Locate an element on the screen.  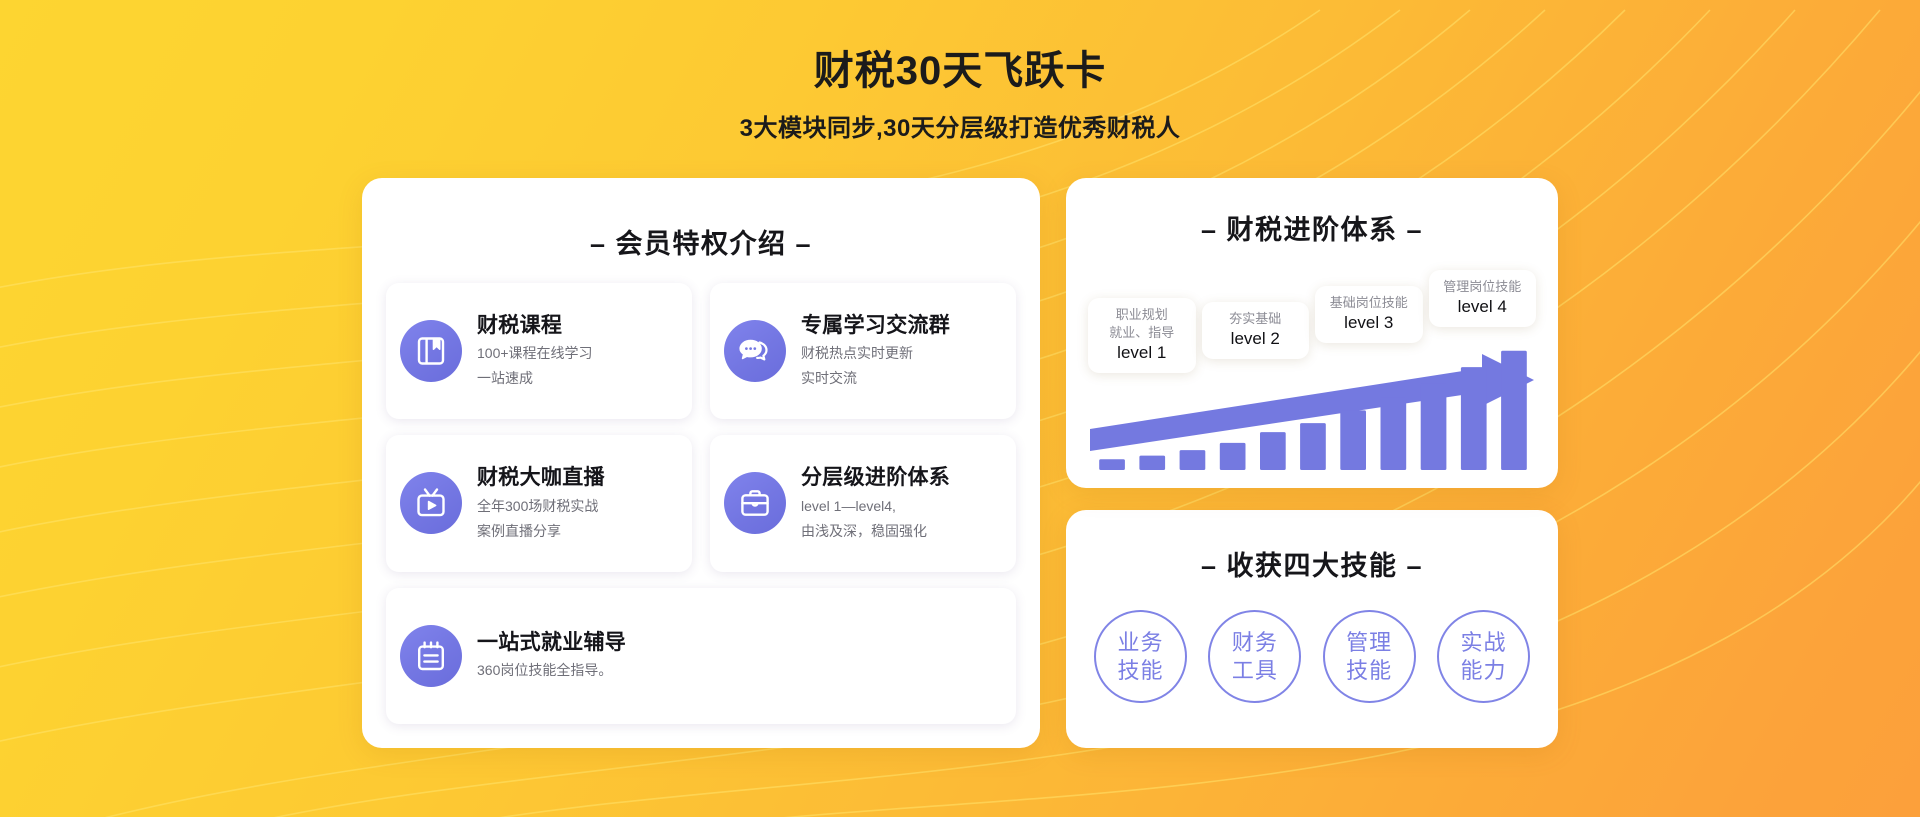
progression-title-text: 财税进阶体系 is located at coordinates (1312, 230).